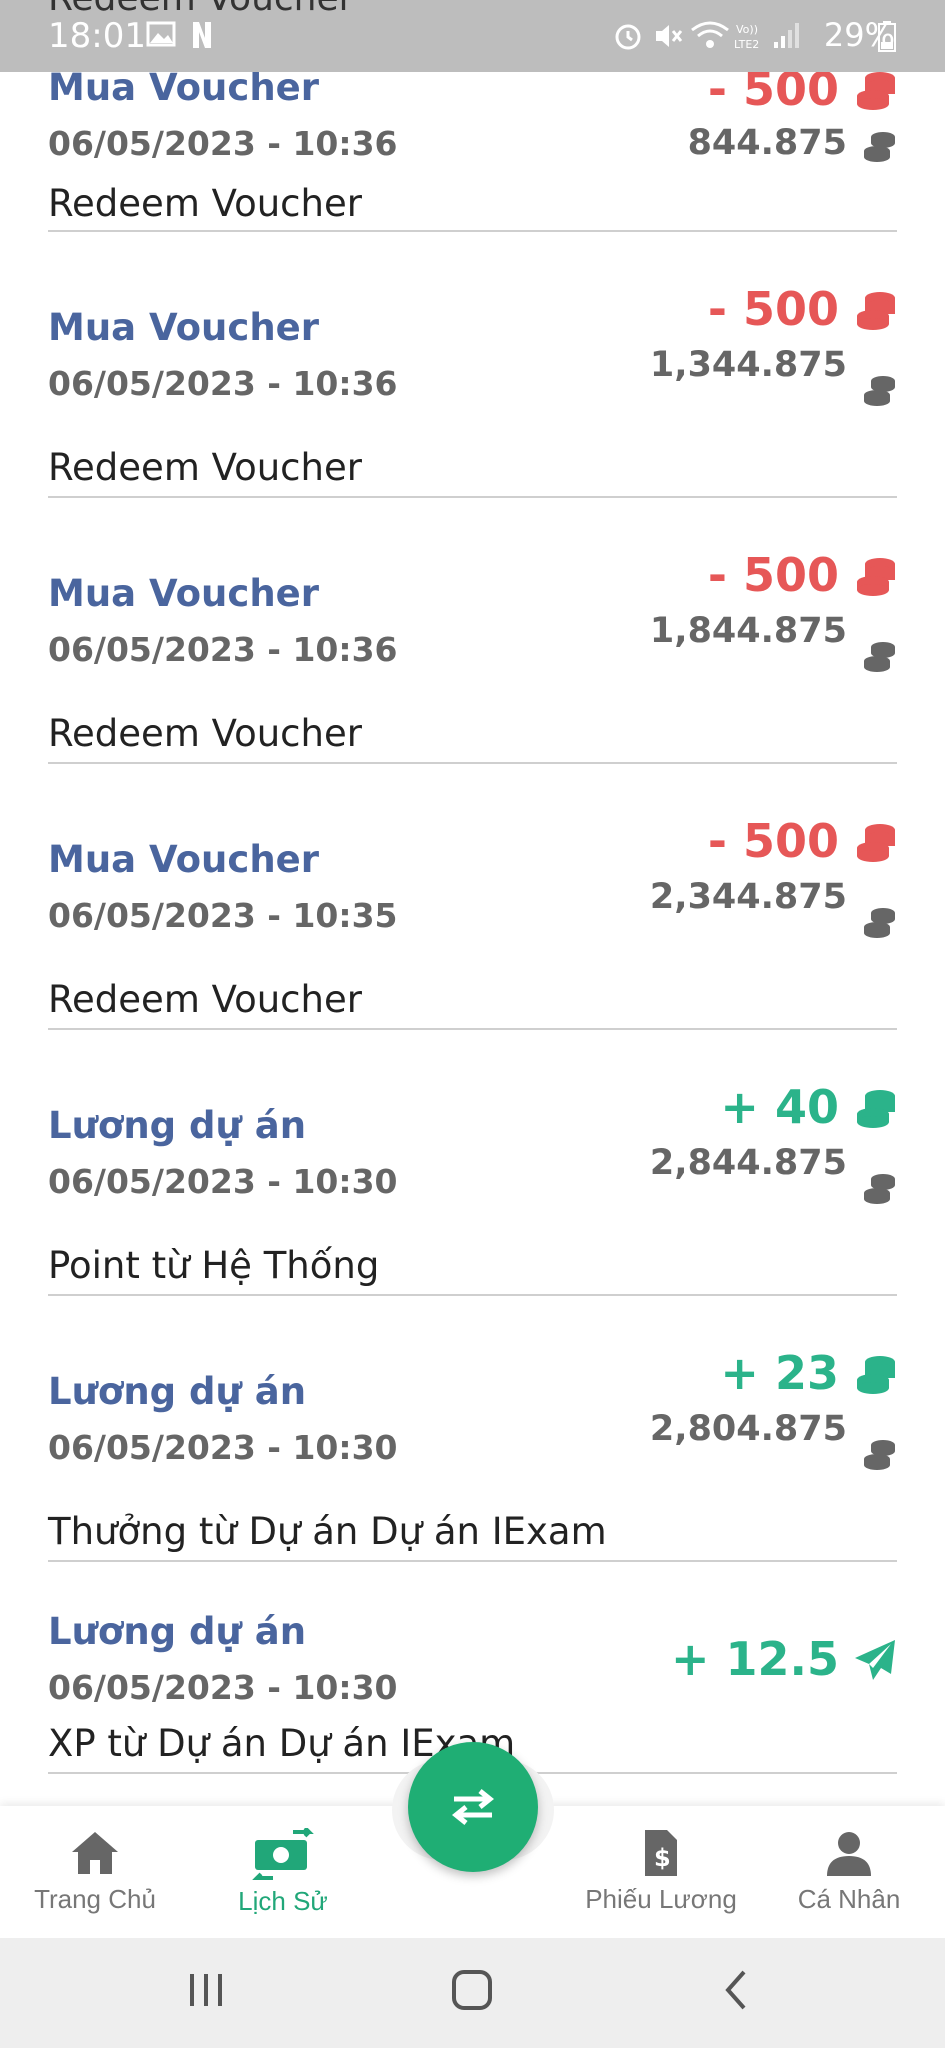  What do you see at coordinates (779, 1107) in the screenshot?
I see `transaction-amount: + 40` at bounding box center [779, 1107].